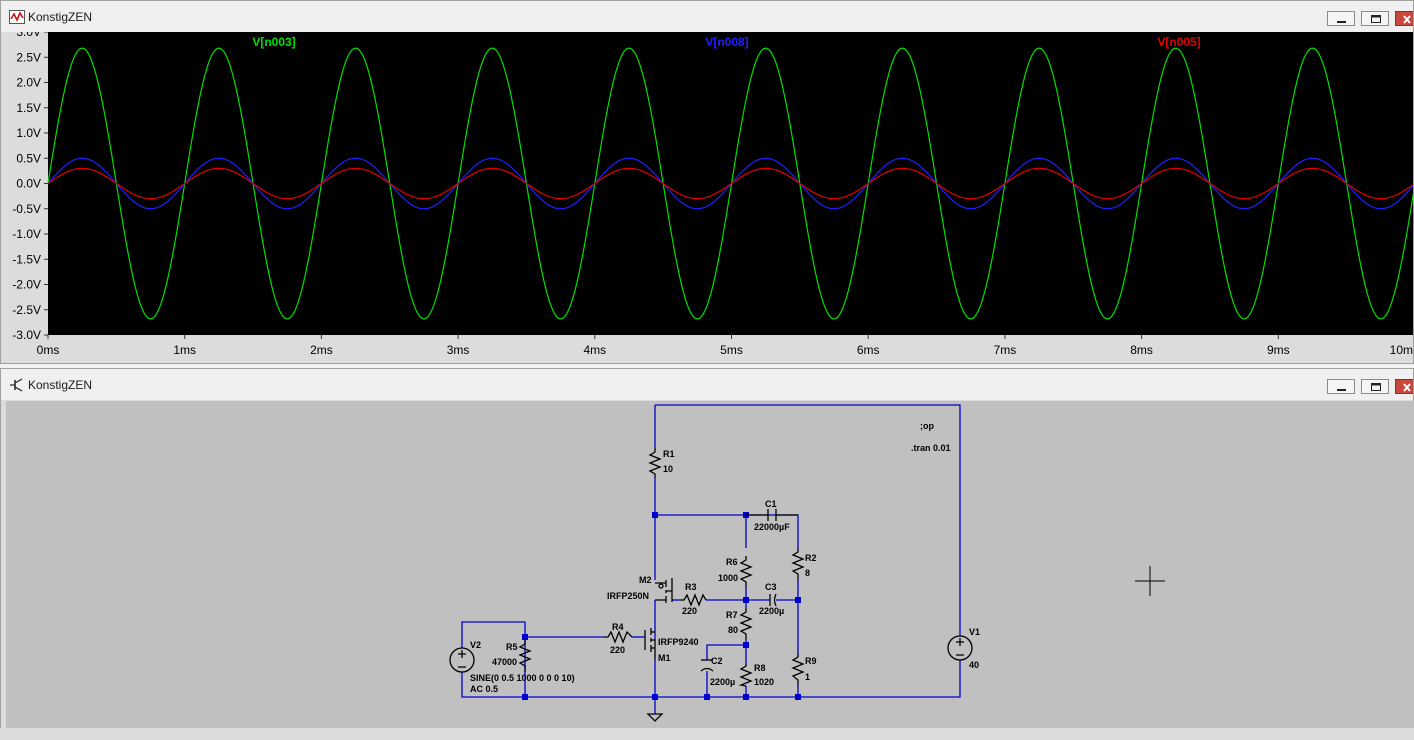 This screenshot has width=1414, height=740. What do you see at coordinates (772, 527) in the screenshot?
I see `label-c1-value: 22000µF` at bounding box center [772, 527].